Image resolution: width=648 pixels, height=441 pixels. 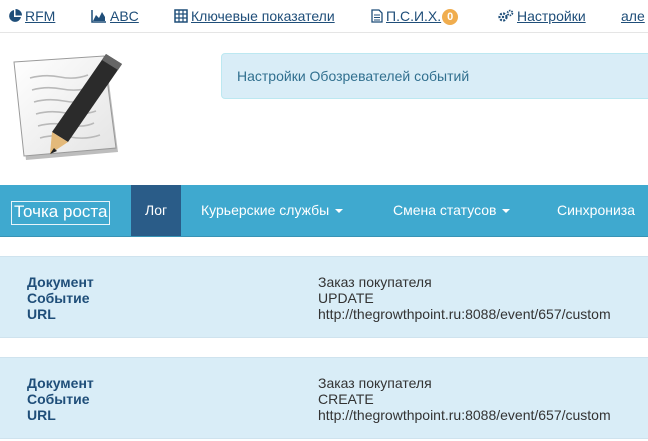 I want to click on psih-label: П.С.И.Х., so click(x=414, y=16).